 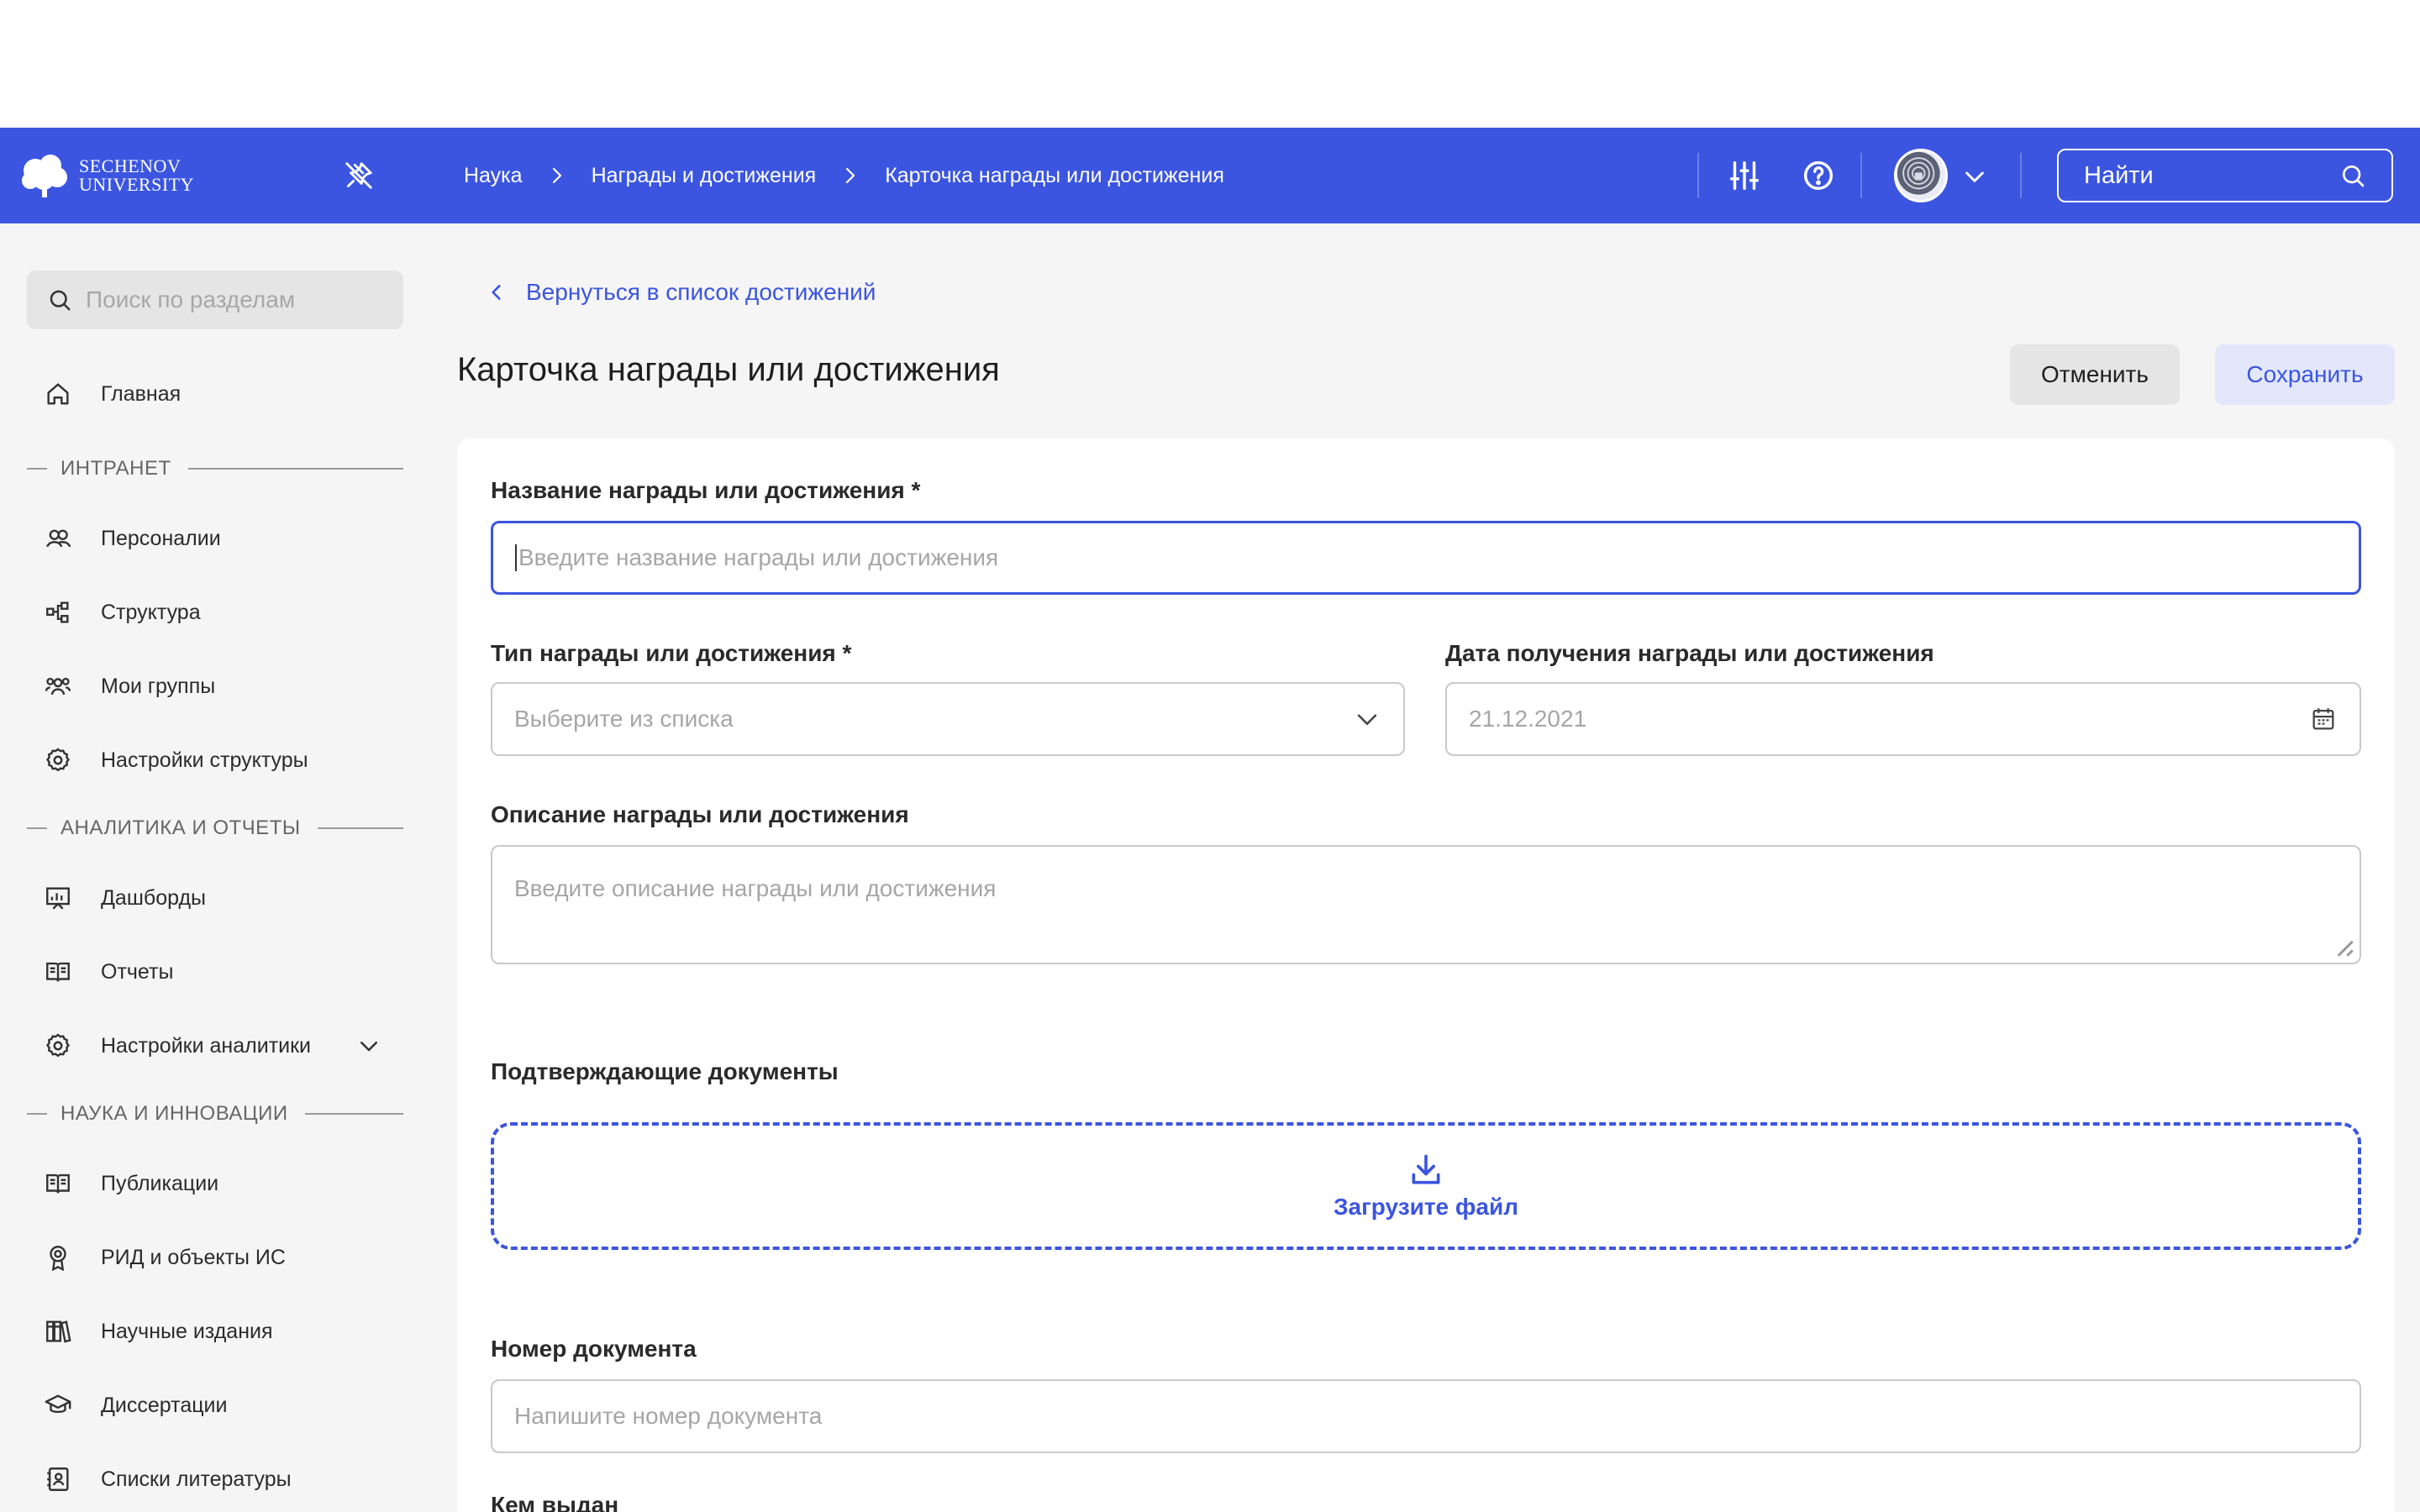 I want to click on university-logo: SECHENOV UNIVERSITY, so click(x=106, y=175).